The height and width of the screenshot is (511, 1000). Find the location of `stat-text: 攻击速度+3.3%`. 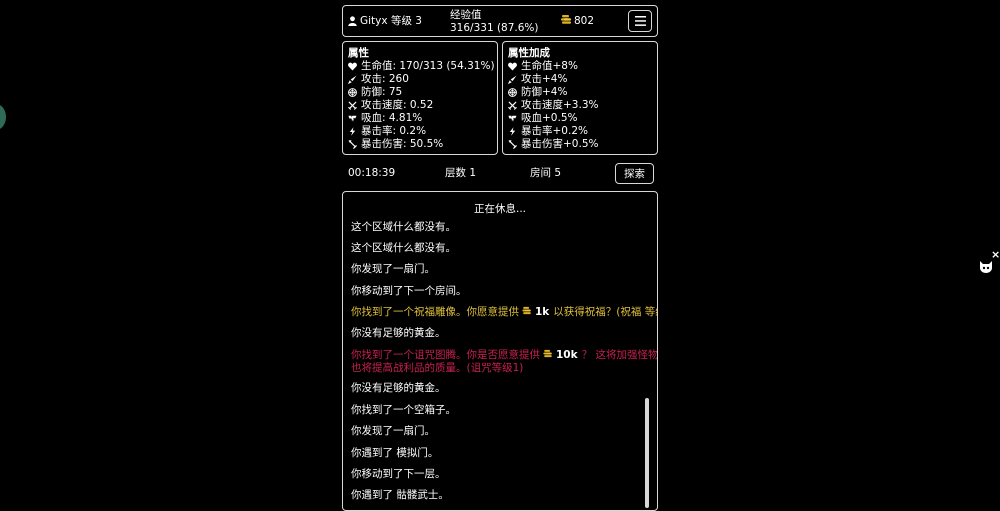

stat-text: 攻击速度+3.3% is located at coordinates (560, 105).